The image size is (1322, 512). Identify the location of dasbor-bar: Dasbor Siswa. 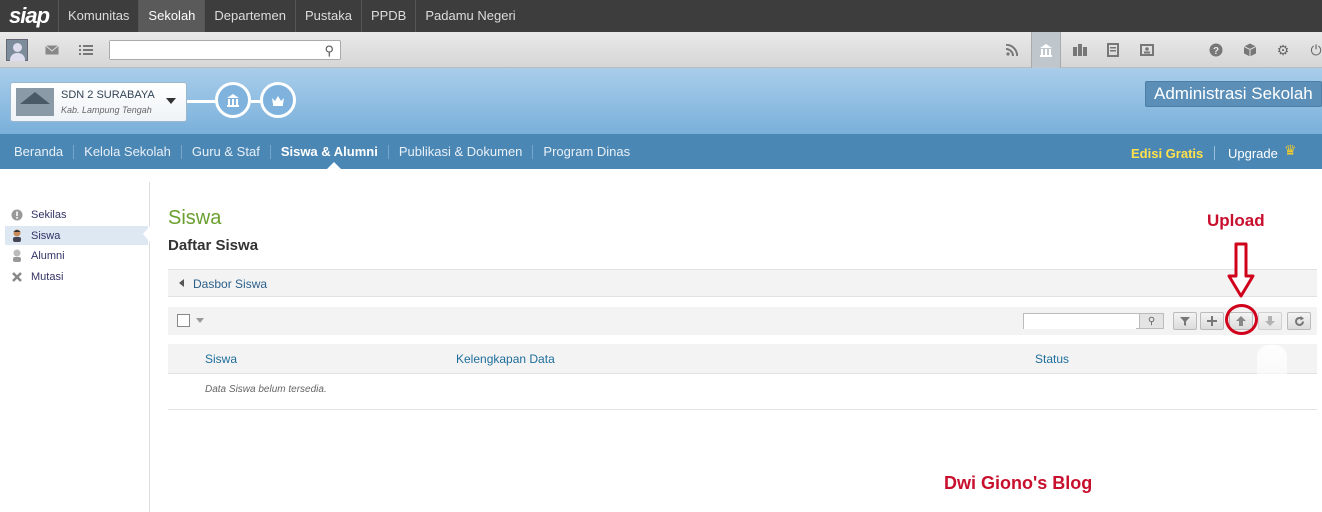
(742, 283).